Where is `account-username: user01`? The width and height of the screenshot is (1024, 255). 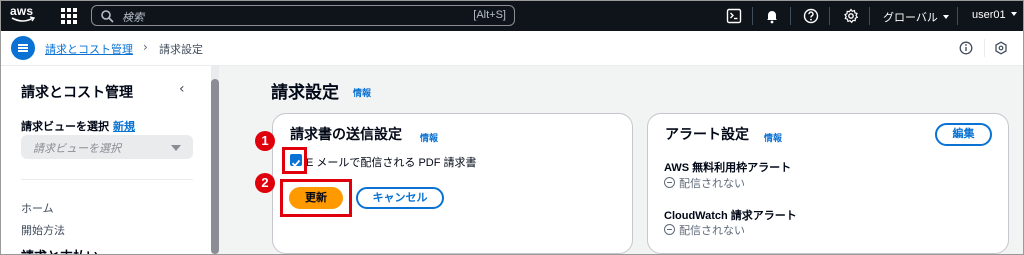 account-username: user01 is located at coordinates (989, 15).